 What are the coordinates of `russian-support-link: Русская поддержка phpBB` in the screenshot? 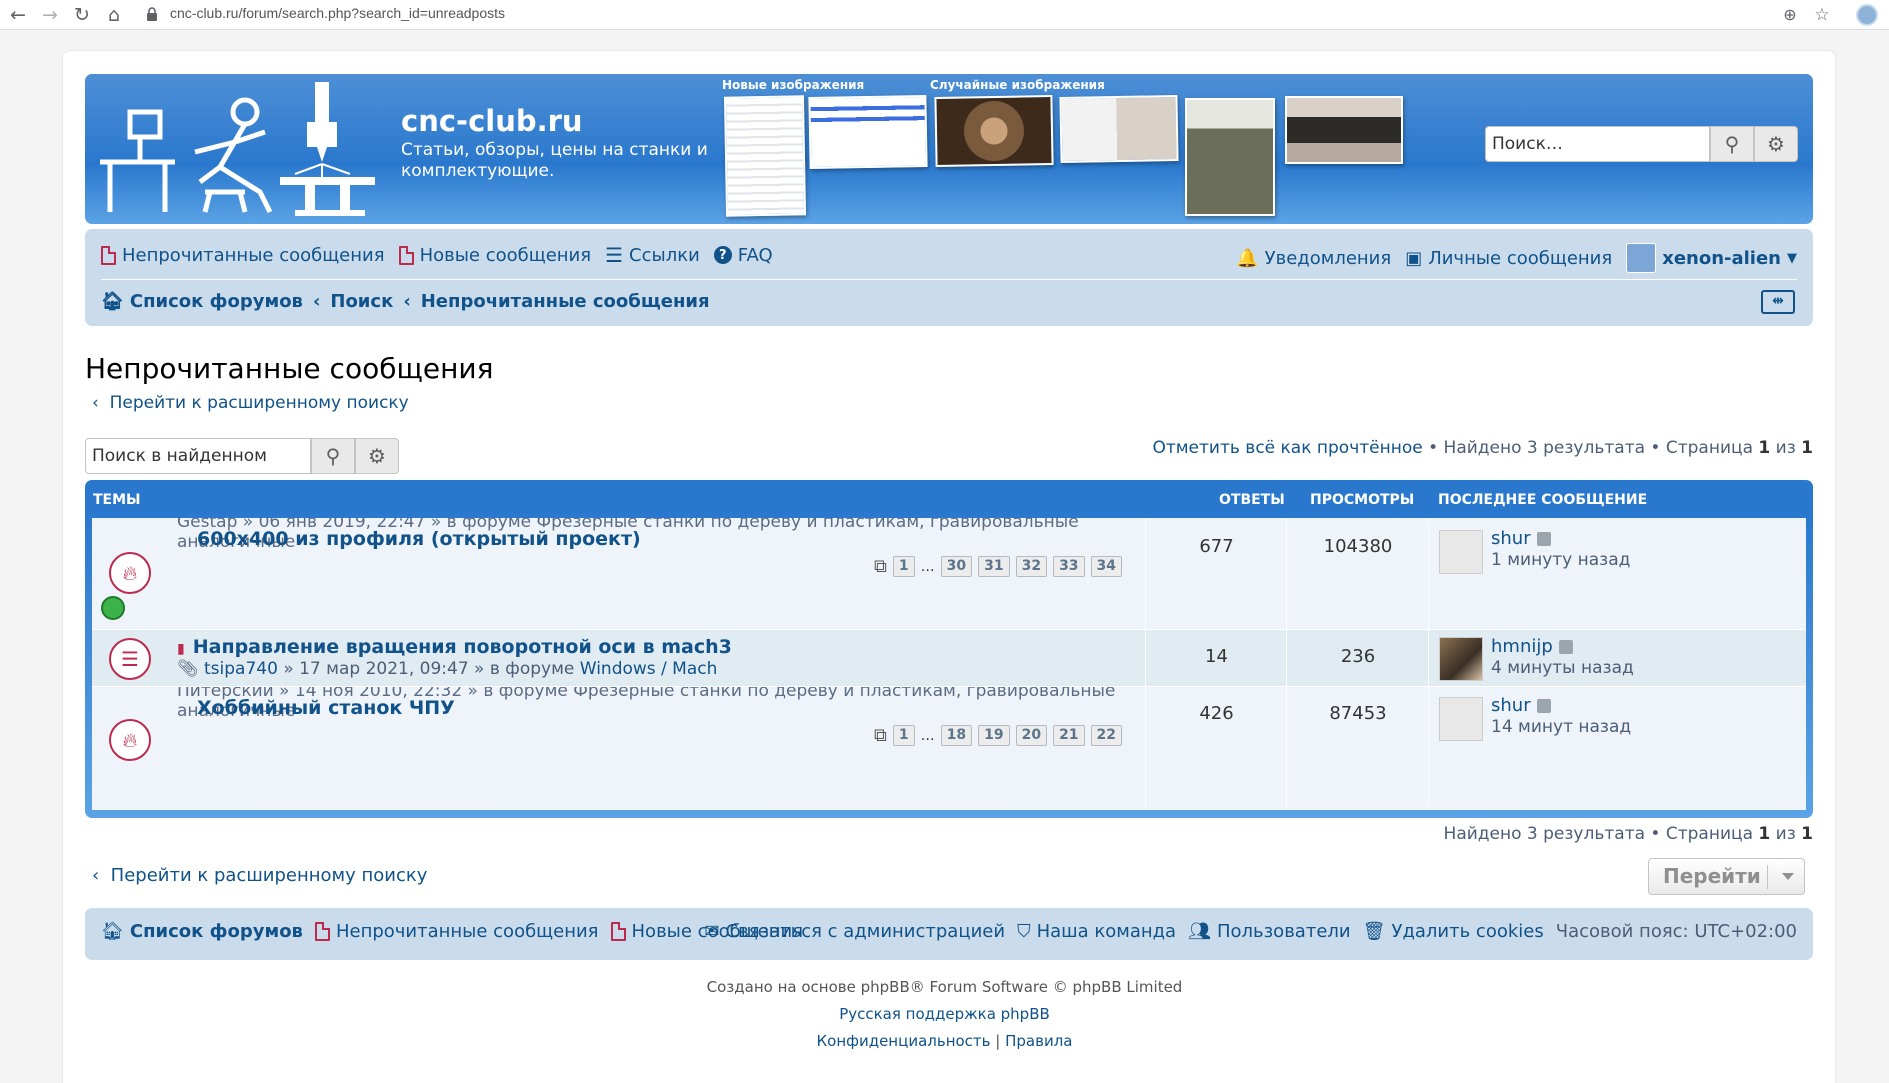 It's located at (944, 1014).